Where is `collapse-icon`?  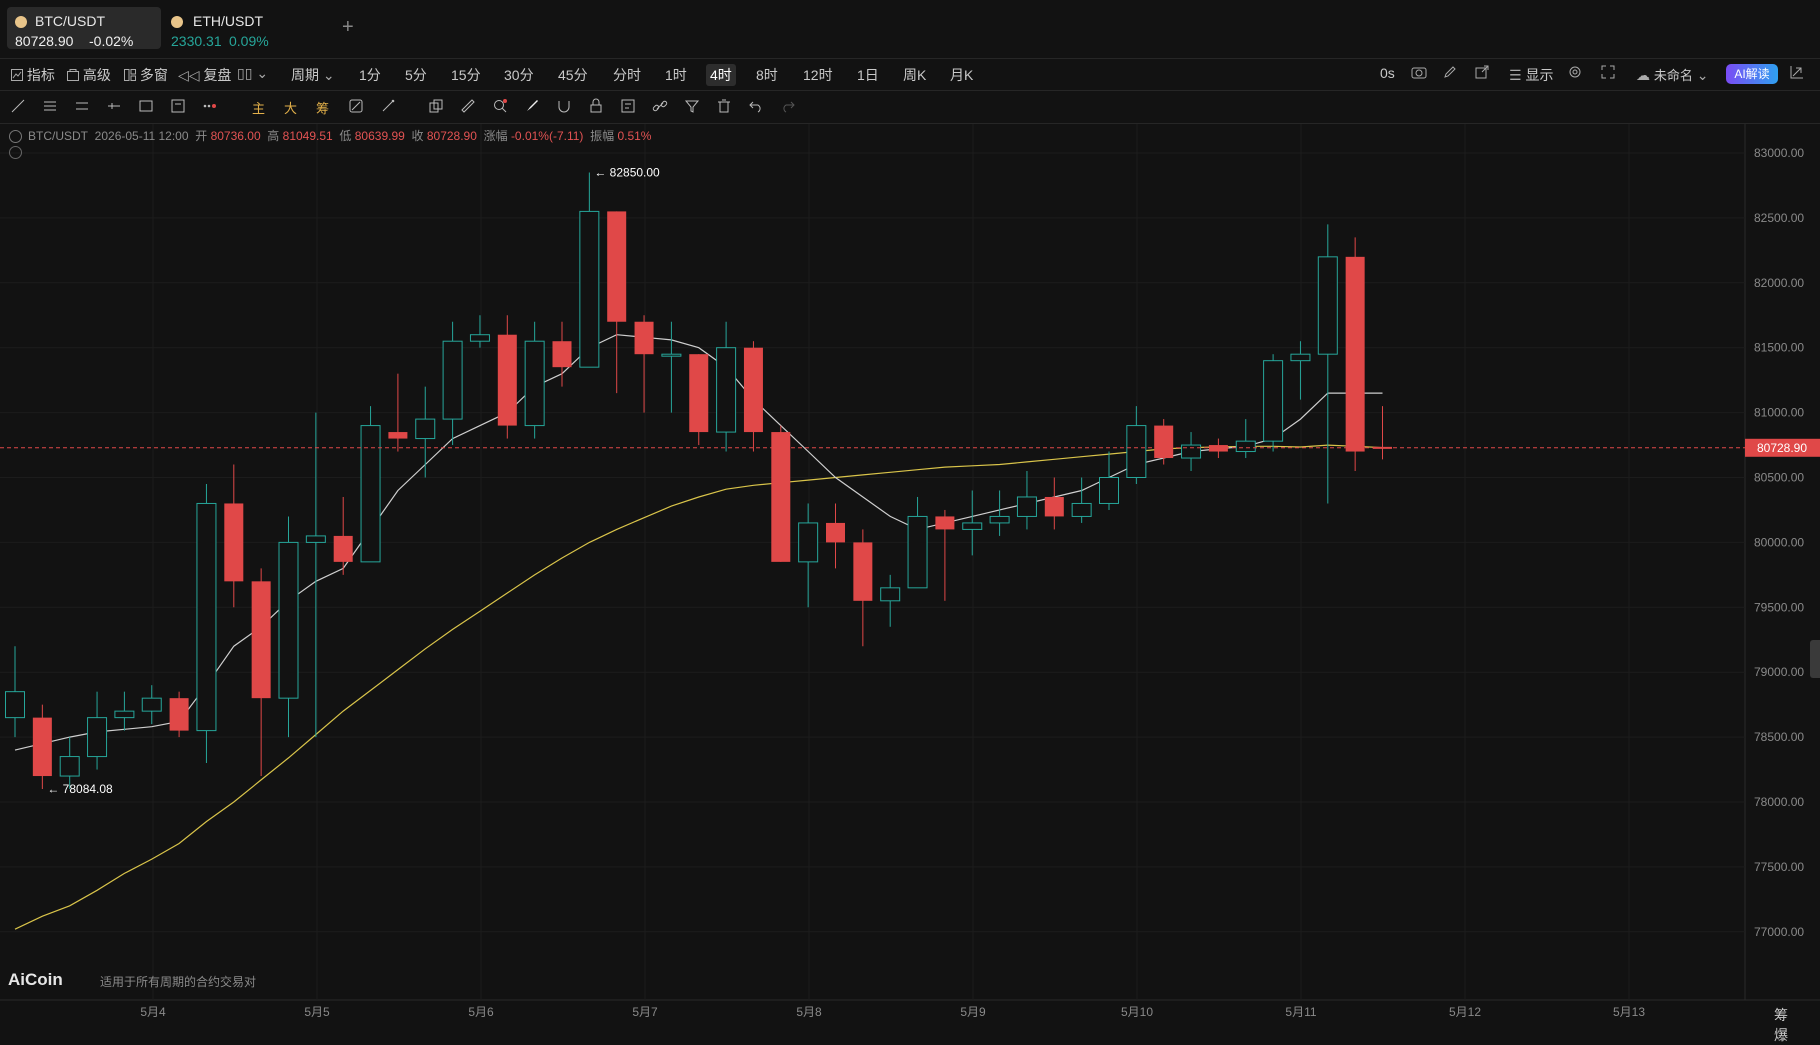
collapse-icon is located at coordinates (15, 137).